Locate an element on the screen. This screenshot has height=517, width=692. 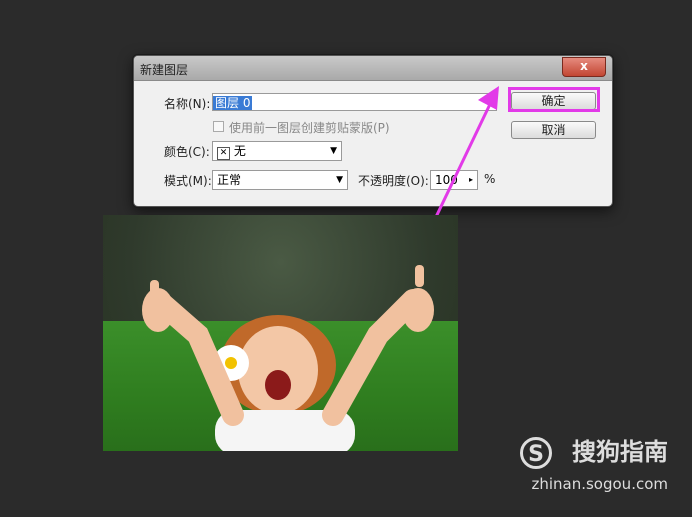
sogou-logo-icon: S is located at coordinates (536, 453).